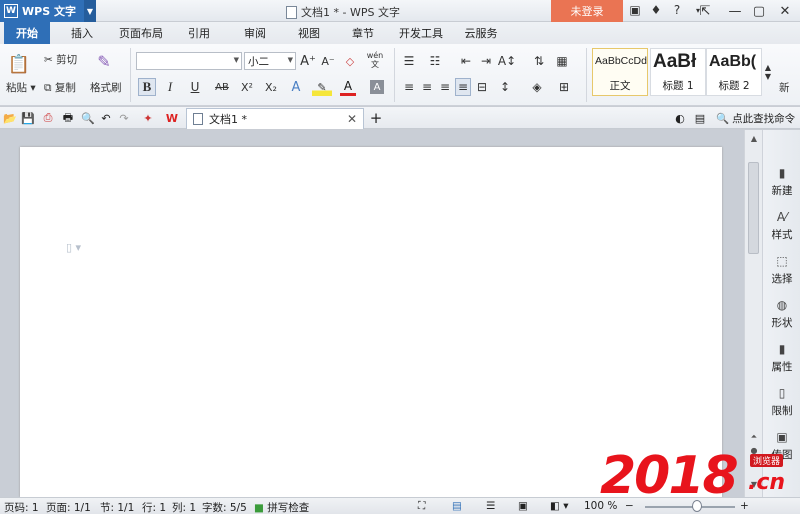  I want to click on brush-icon: ✎, so click(104, 61).